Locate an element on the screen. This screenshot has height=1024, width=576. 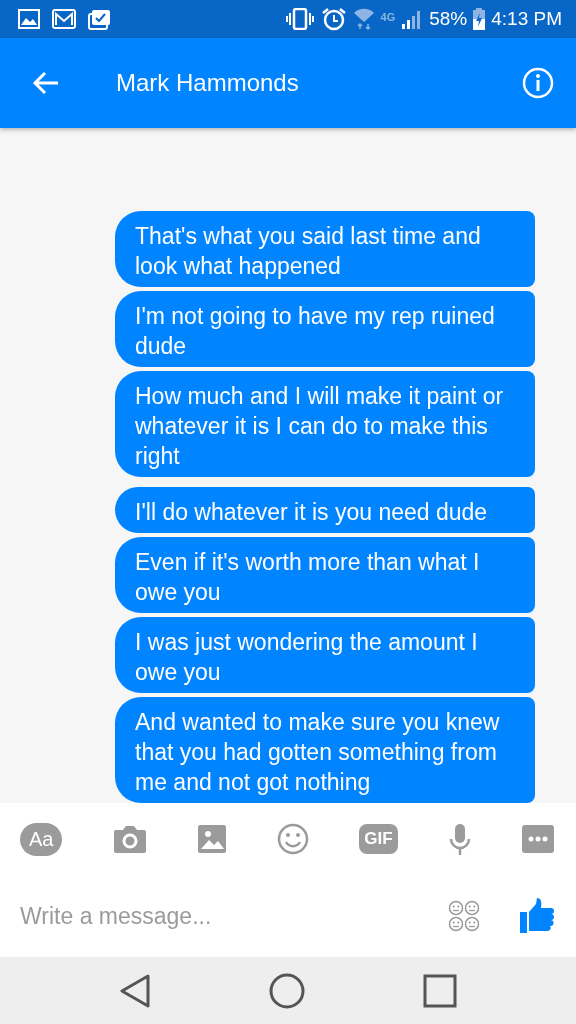
gallery-icon is located at coordinates (29, 19).